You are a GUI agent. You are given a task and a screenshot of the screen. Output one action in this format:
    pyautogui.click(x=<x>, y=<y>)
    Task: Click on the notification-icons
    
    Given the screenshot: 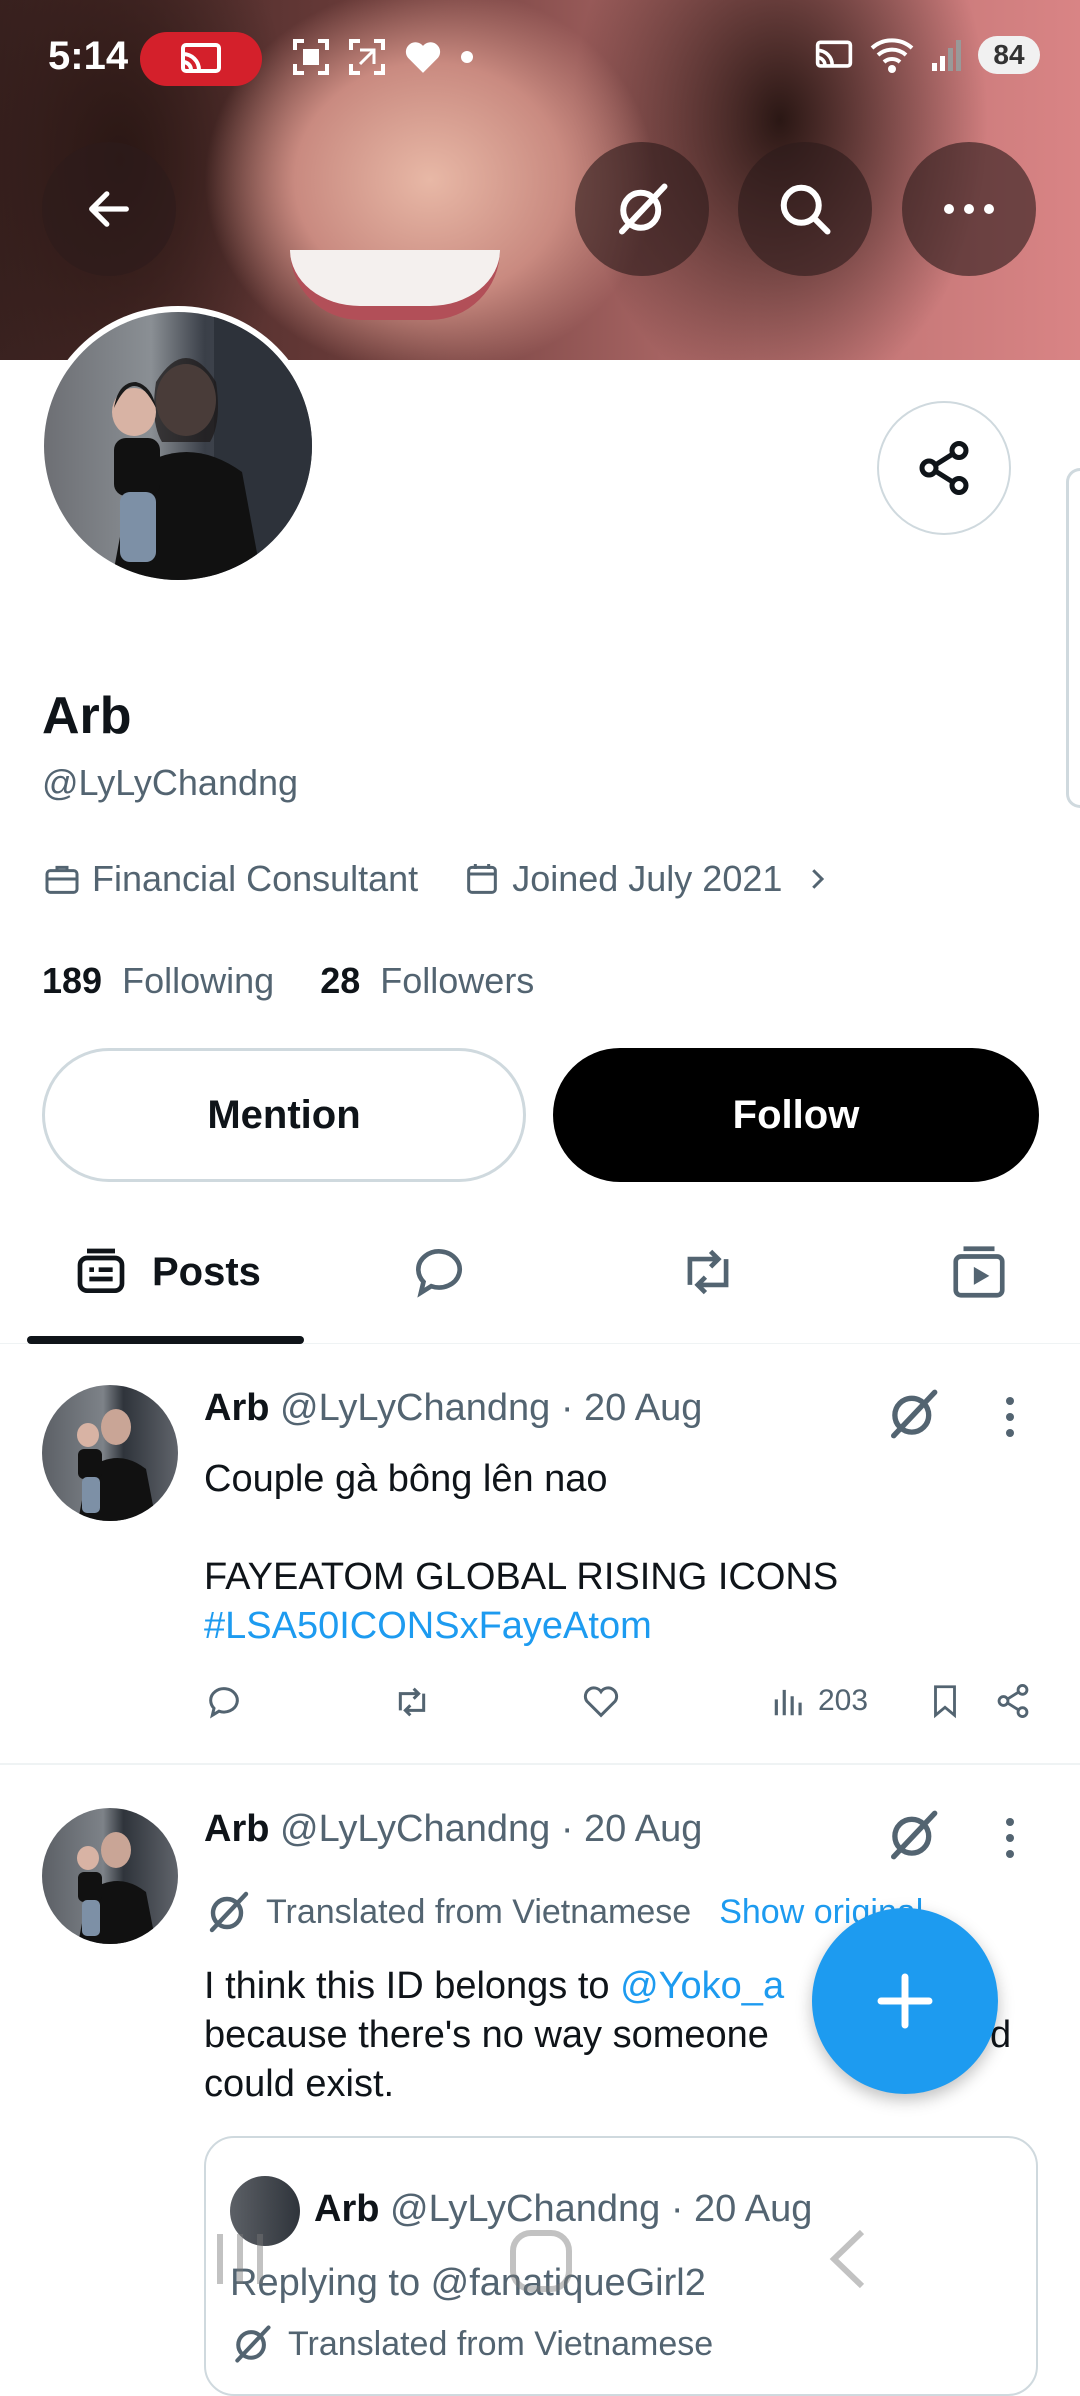 What is the action you would take?
    pyautogui.click(x=383, y=57)
    